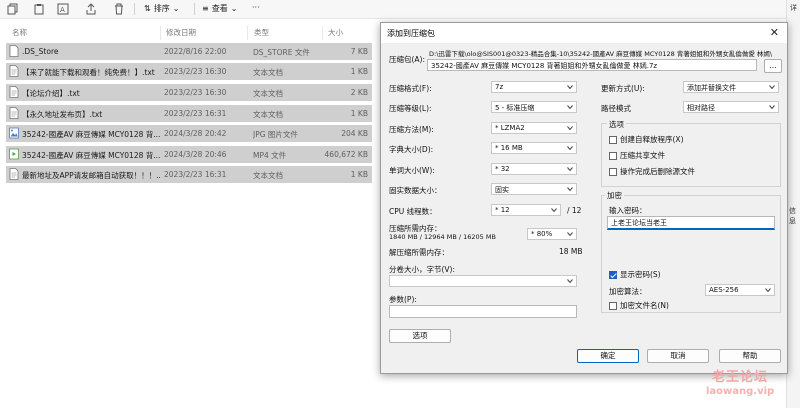 The width and height of the screenshot is (800, 408). What do you see at coordinates (91, 9) in the screenshot?
I see `share-icon` at bounding box center [91, 9].